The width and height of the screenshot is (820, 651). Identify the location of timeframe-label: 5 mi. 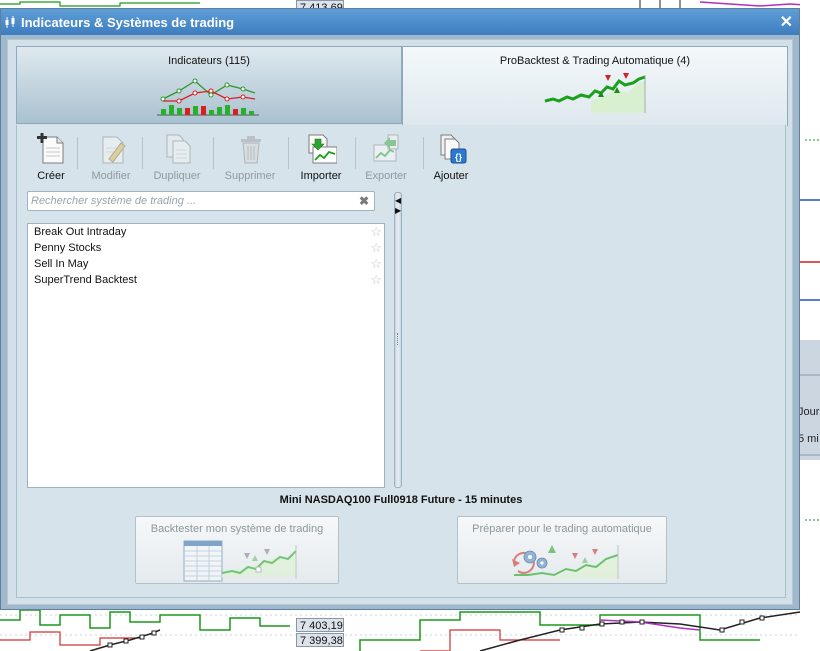
(809, 439).